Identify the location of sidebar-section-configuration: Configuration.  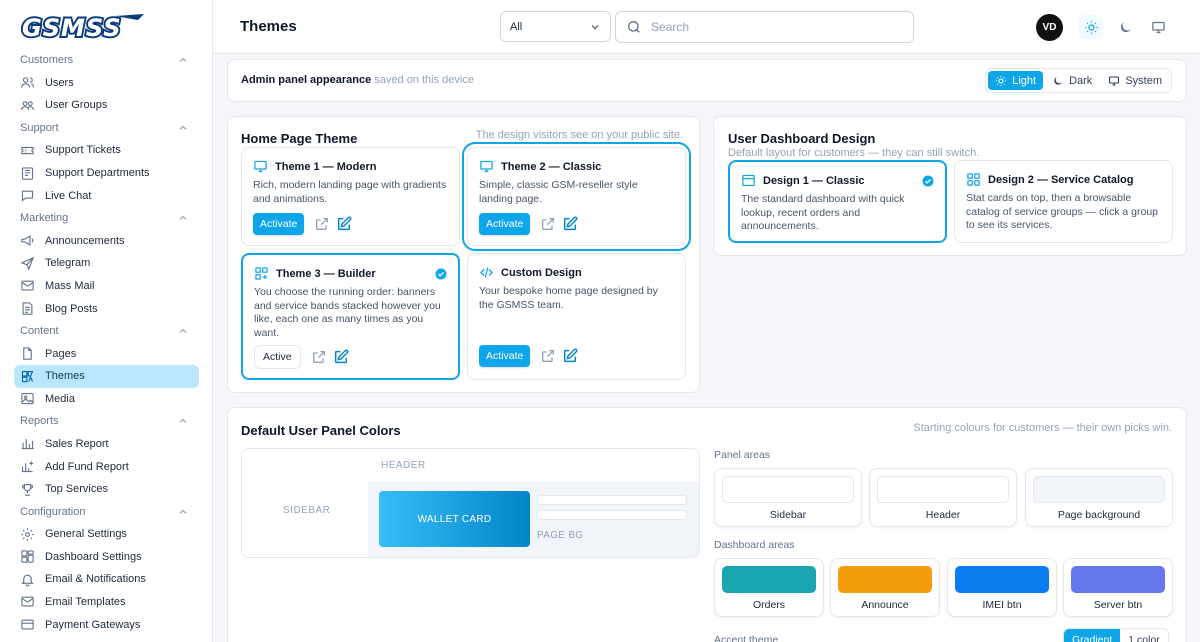
(106, 511).